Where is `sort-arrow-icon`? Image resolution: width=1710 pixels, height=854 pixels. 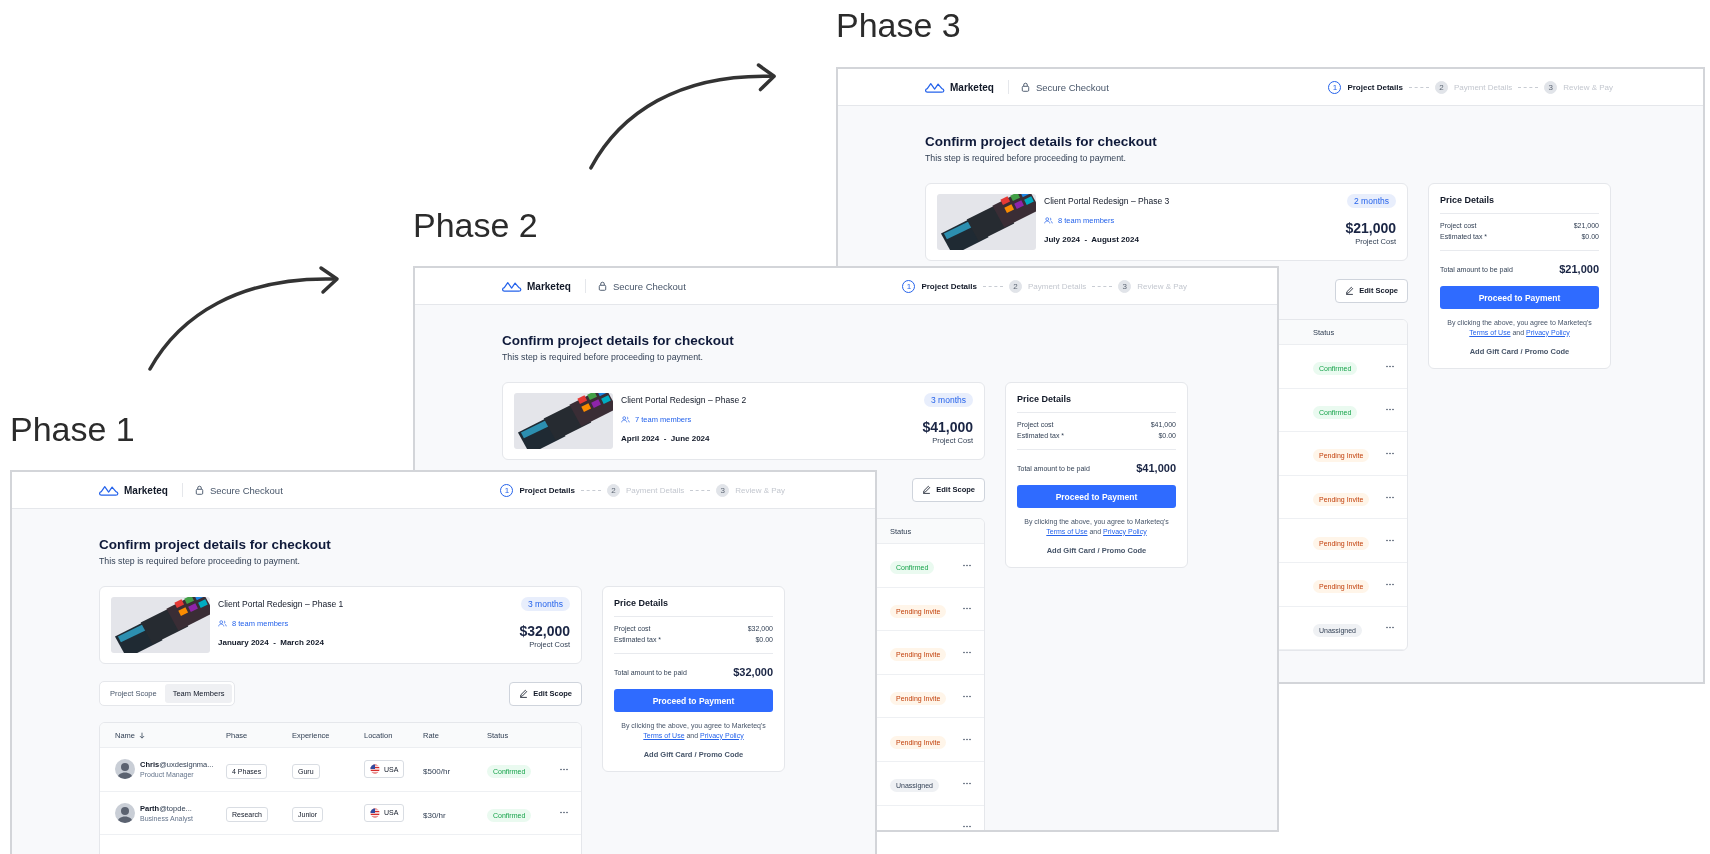 sort-arrow-icon is located at coordinates (142, 735).